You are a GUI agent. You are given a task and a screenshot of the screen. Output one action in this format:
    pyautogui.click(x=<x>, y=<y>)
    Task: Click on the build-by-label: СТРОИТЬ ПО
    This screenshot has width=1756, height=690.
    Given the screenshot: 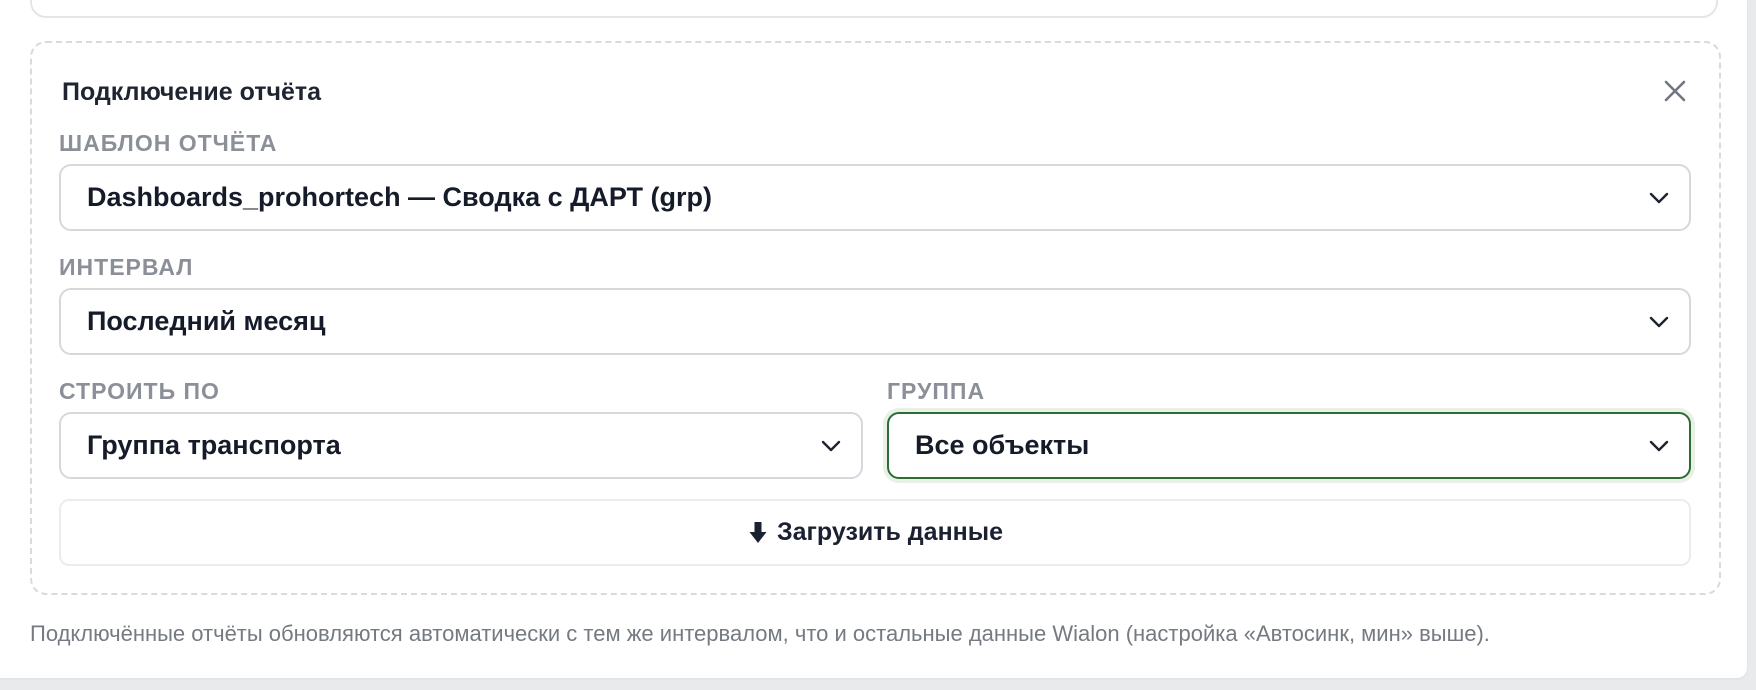 What is the action you would take?
    pyautogui.click(x=139, y=391)
    